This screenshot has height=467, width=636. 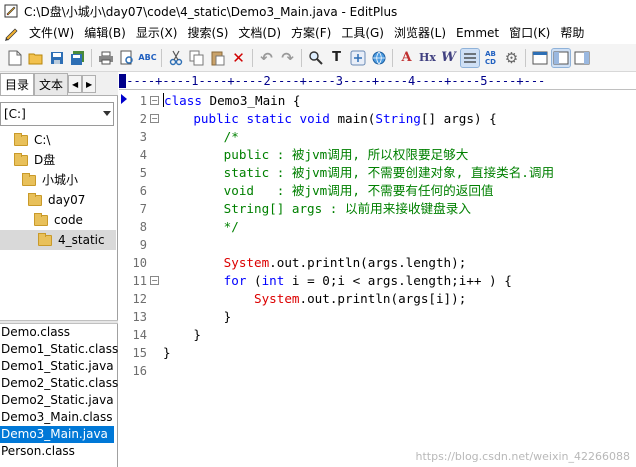 I want to click on html-toolbar-icon, so click(x=358, y=58).